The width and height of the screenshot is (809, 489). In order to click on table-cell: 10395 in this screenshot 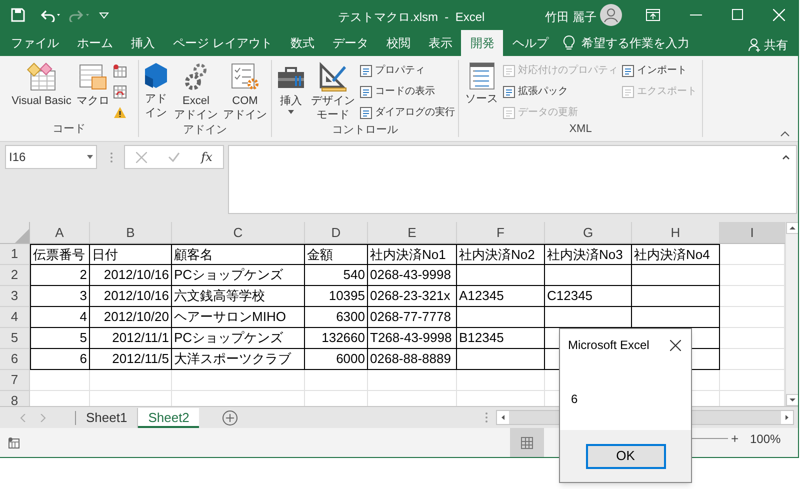, I will do `click(336, 296)`.